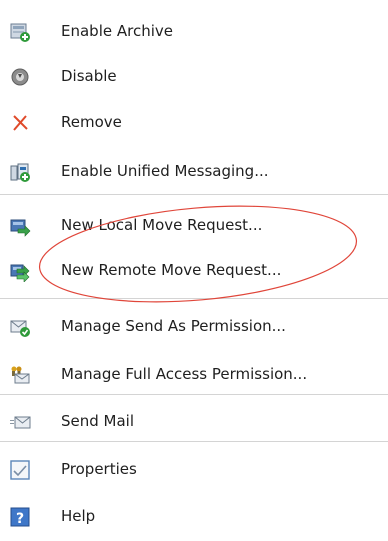 This screenshot has width=388, height=541. I want to click on menu-item-send-mail: Send Mail, so click(194, 422).